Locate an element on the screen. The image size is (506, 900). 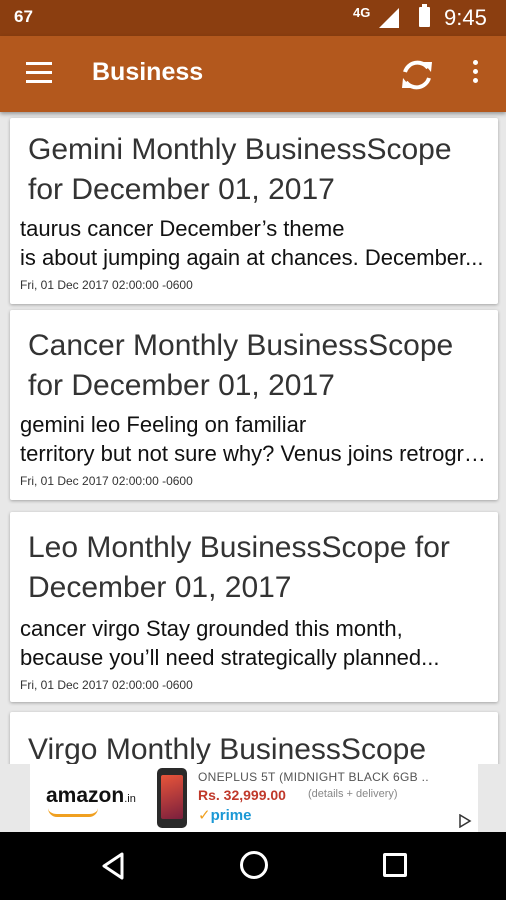
page-title: Business is located at coordinates (148, 72).